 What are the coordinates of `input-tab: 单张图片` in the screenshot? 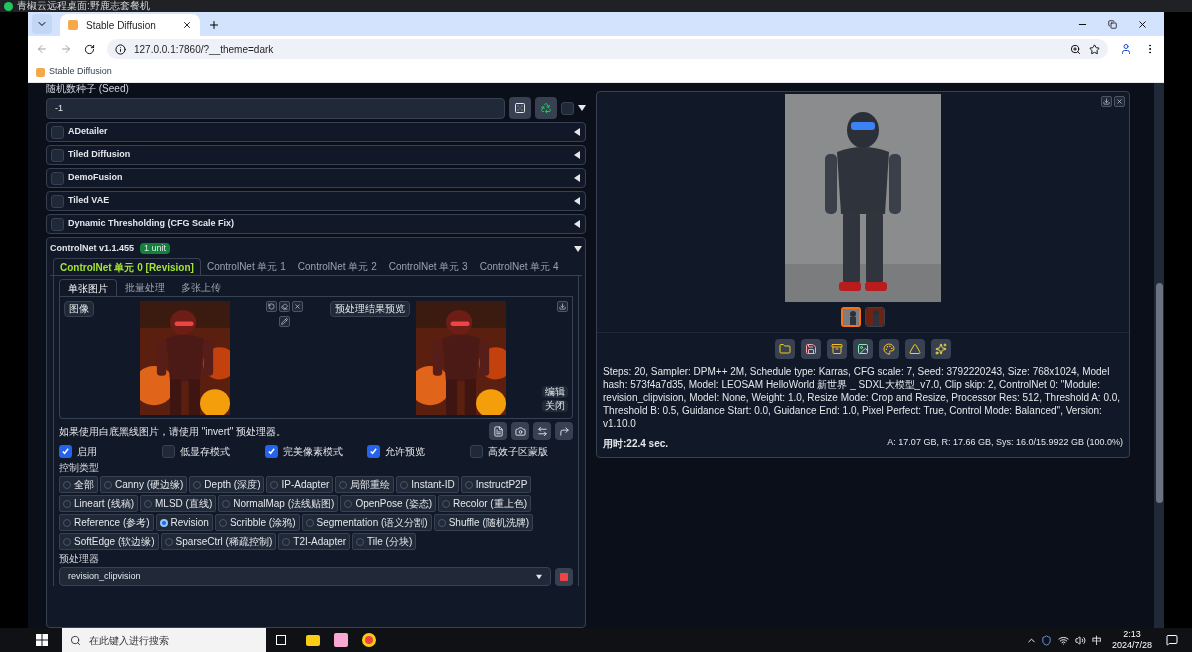 It's located at (88, 287).